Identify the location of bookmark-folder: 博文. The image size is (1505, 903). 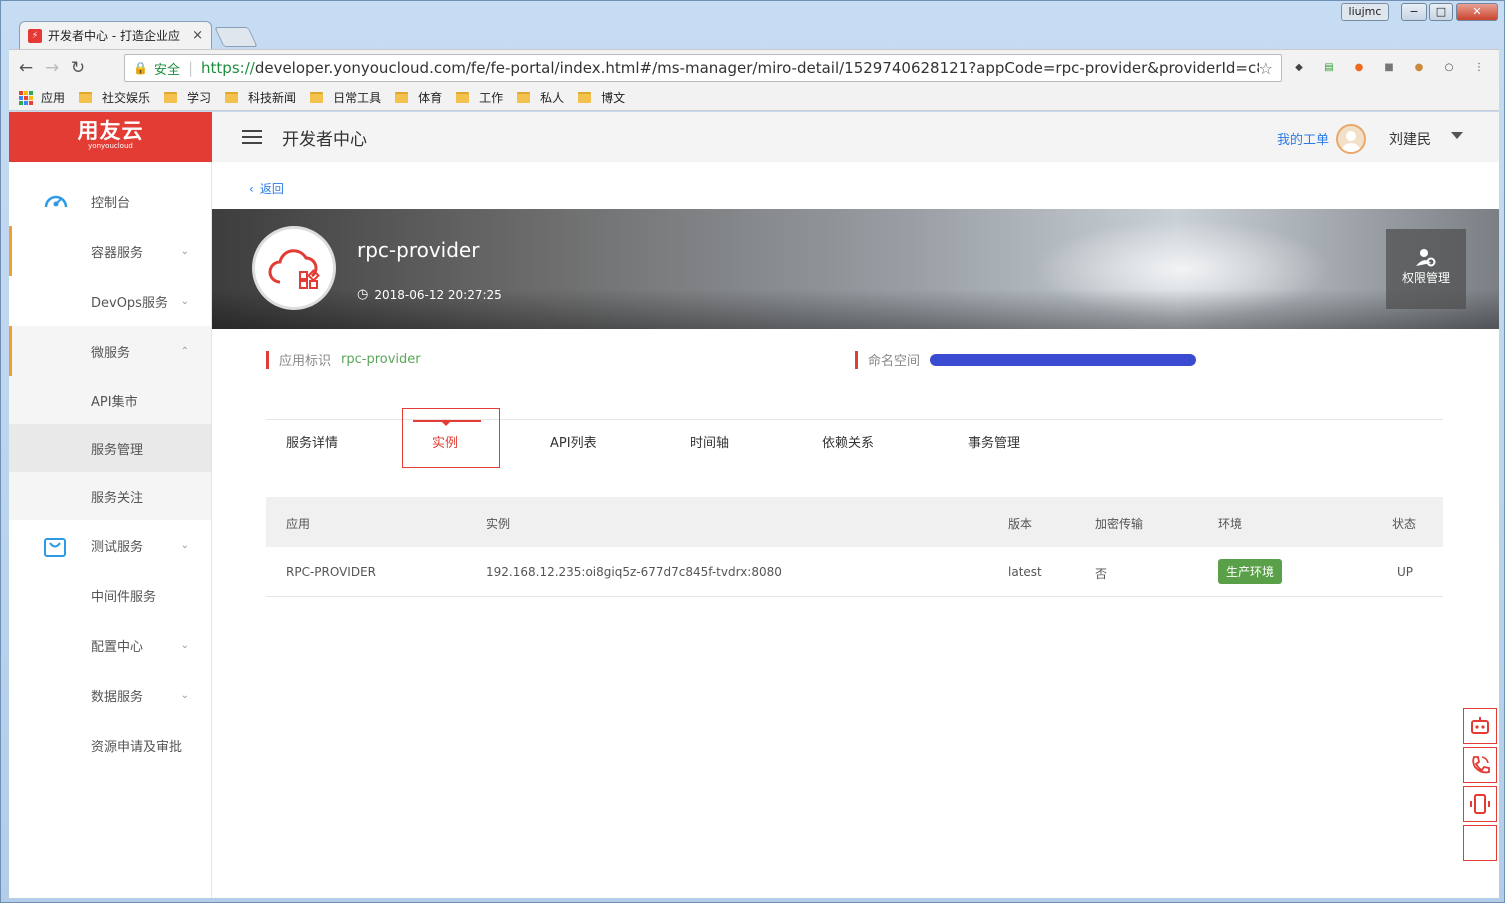
(601, 97).